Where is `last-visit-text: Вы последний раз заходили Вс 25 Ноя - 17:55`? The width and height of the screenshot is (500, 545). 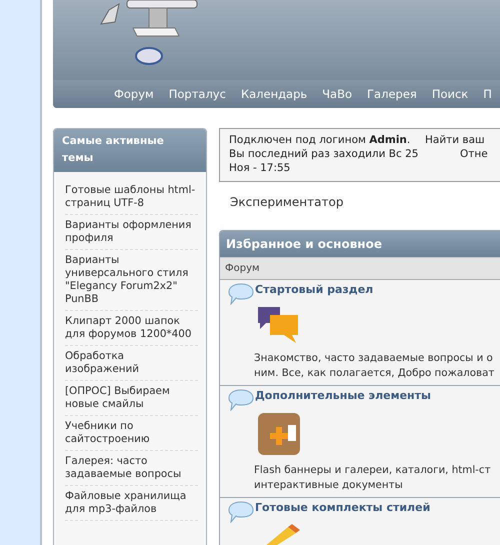
last-visit-text: Вы последний раз заходили Вс 25 Ноя - 17:55 is located at coordinates (324, 161).